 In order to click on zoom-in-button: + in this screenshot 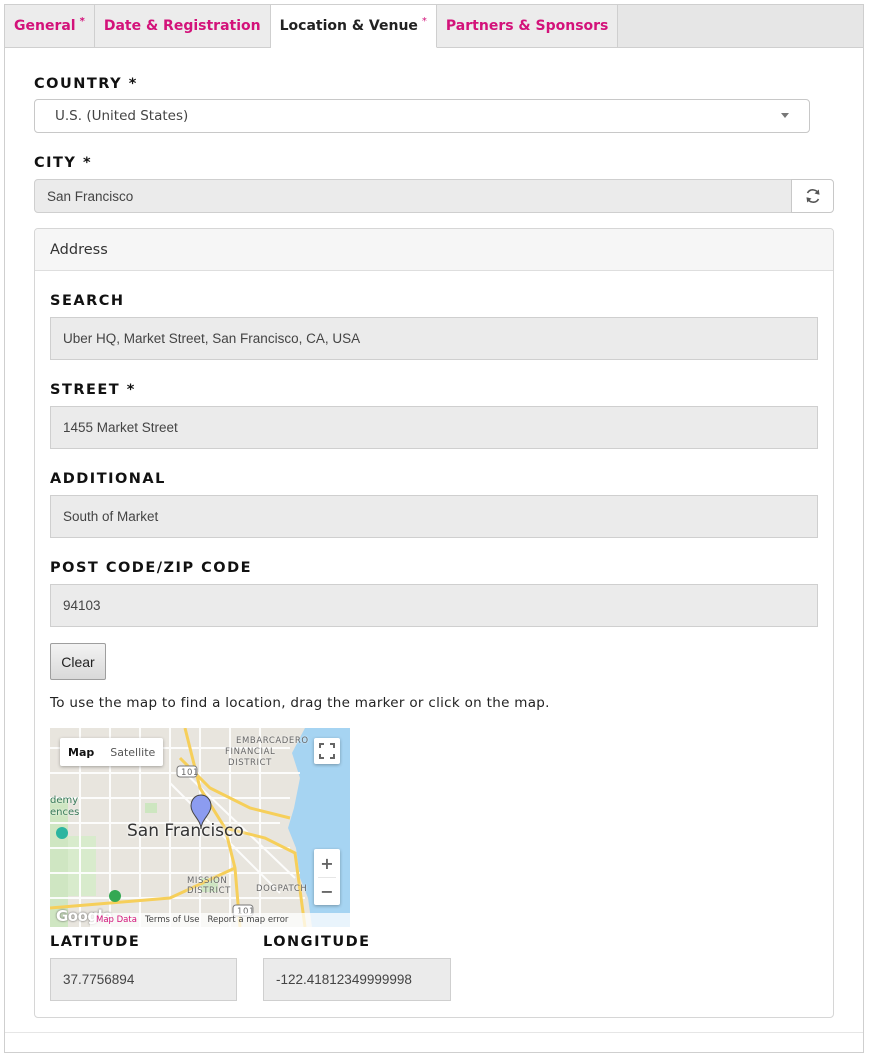, I will do `click(327, 863)`.